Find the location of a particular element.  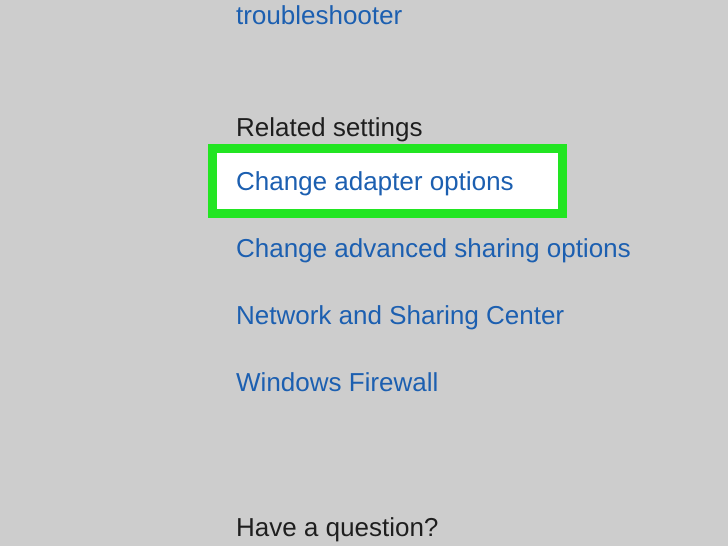

settings-link: Network and Sharing Center is located at coordinates (400, 315).